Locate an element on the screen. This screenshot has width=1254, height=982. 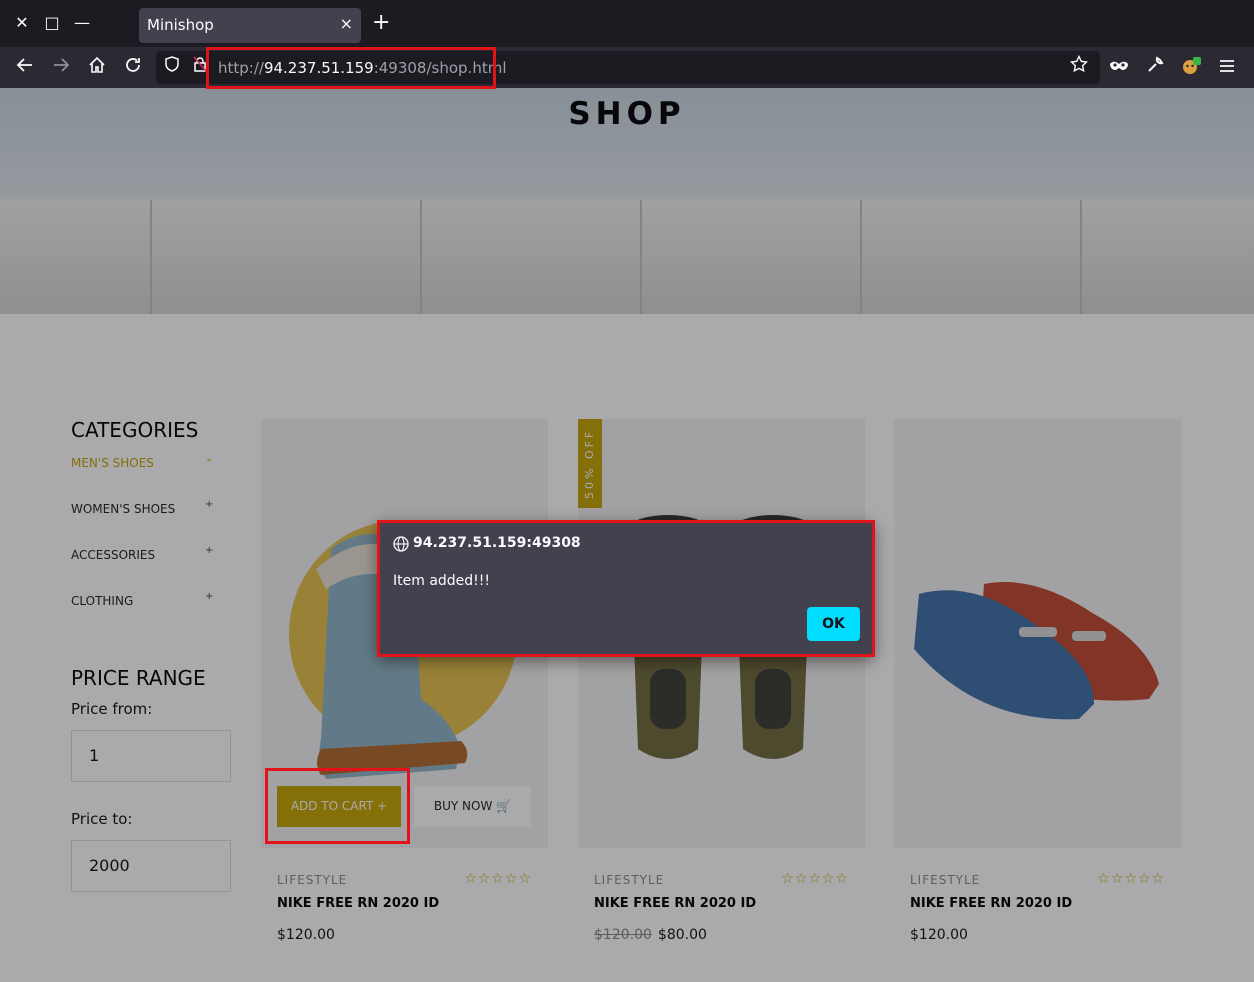
new-tab-button: + is located at coordinates (381, 23).